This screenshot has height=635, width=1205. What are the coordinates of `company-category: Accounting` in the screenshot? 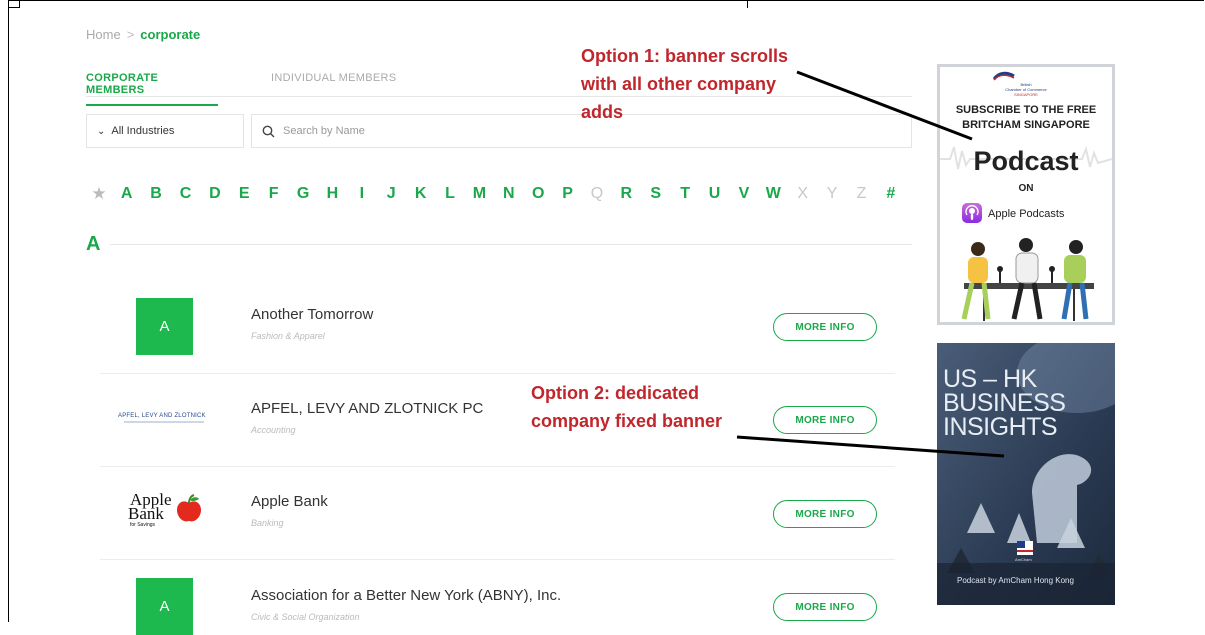 It's located at (273, 430).